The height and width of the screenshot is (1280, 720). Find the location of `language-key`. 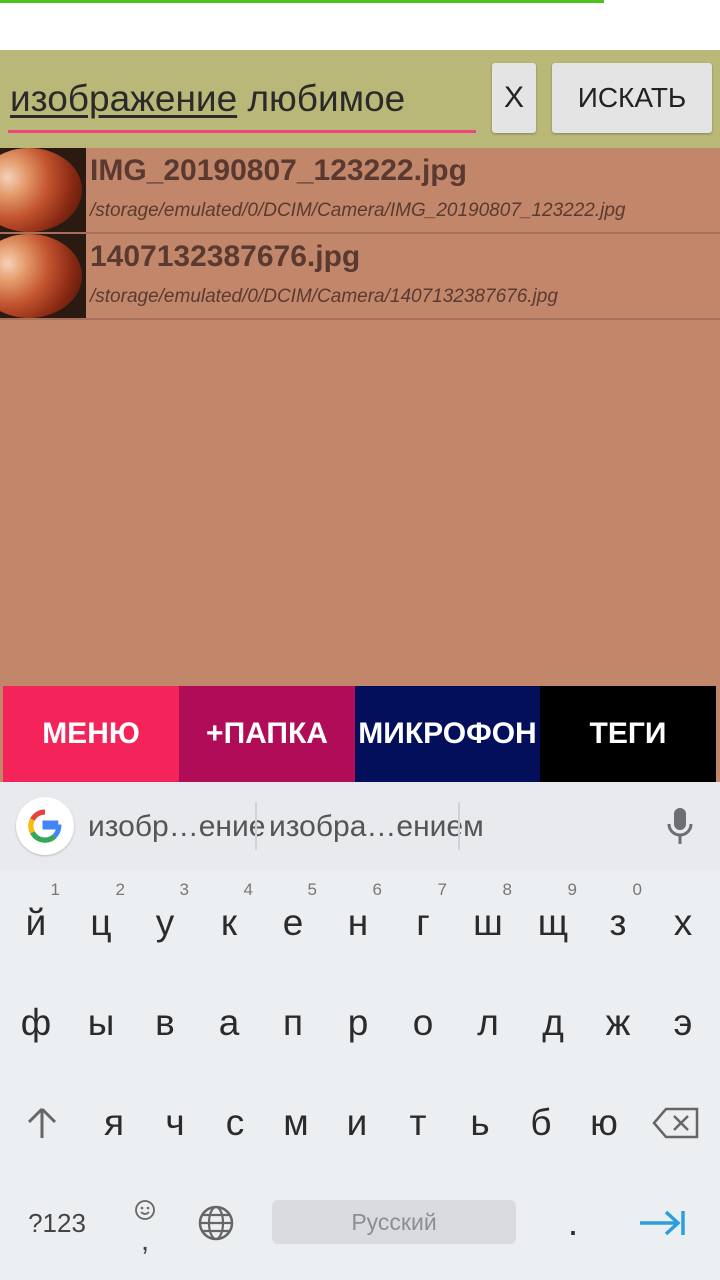

language-key is located at coordinates (216, 1223).